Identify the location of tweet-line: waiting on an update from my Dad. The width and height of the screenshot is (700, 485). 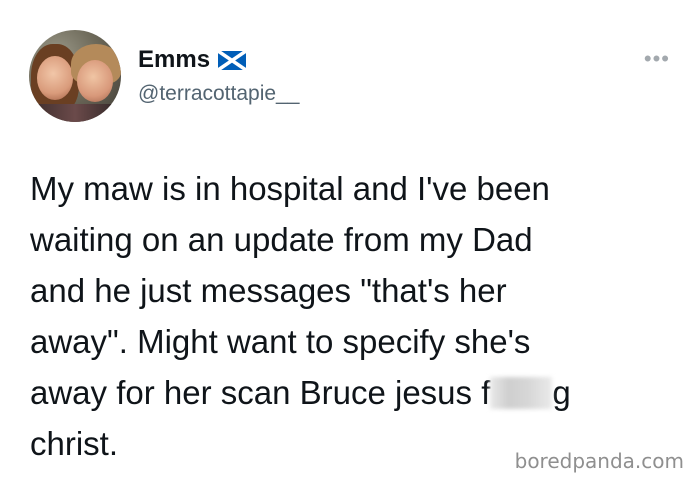
(281, 239).